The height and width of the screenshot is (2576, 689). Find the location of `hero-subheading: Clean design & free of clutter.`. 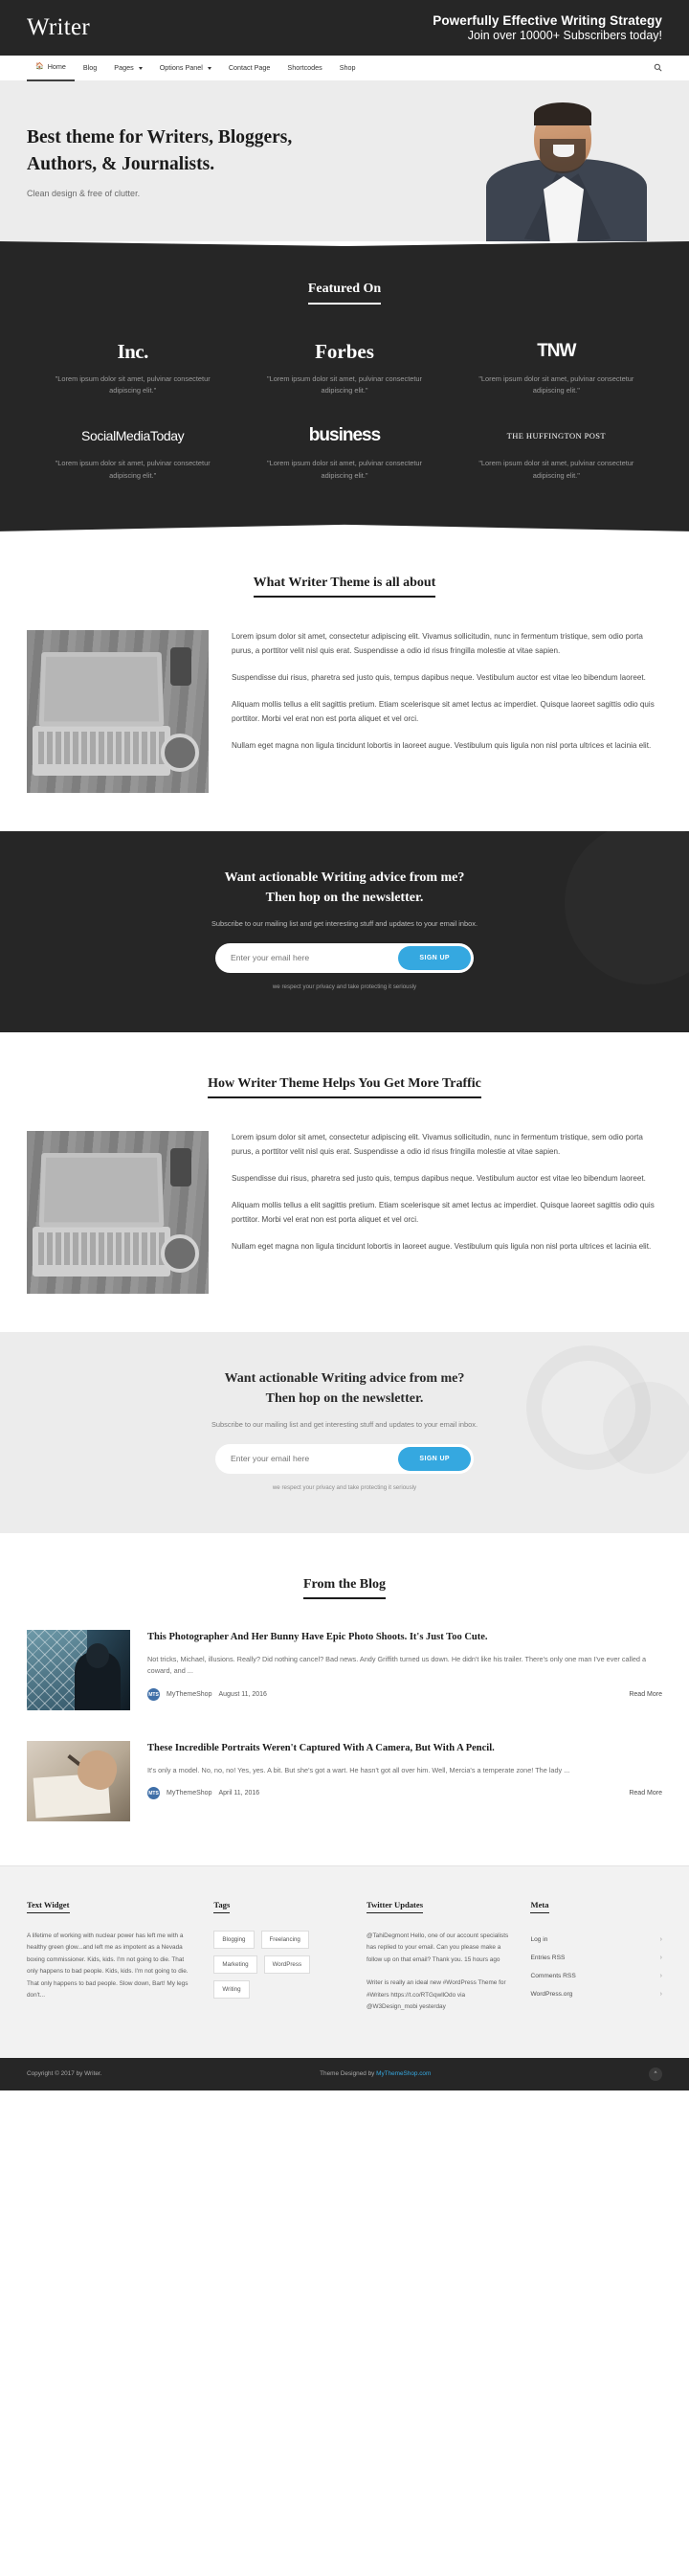

hero-subheading: Clean design & free of clutter. is located at coordinates (84, 193).